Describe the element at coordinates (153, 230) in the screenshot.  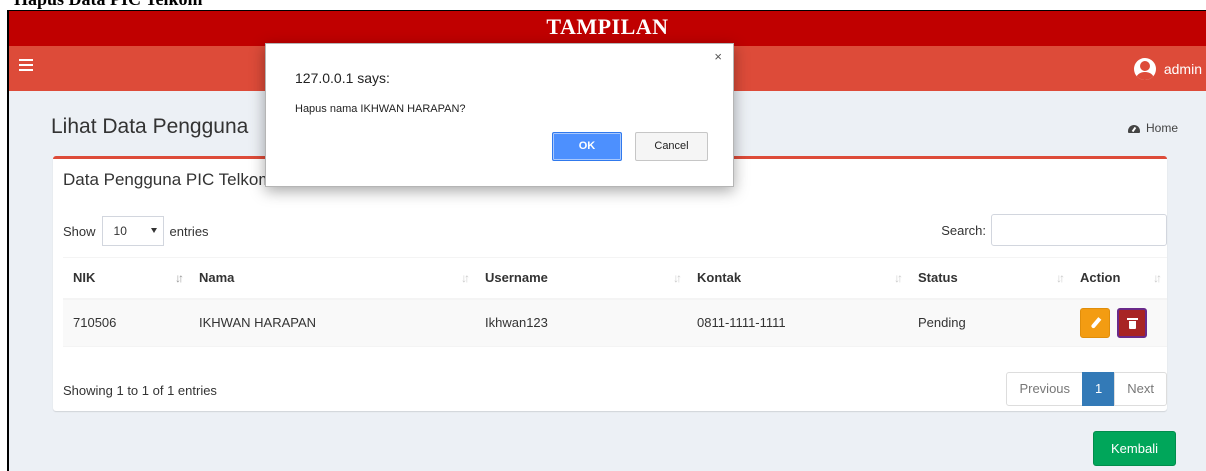
I see `caret-down-icon` at that location.